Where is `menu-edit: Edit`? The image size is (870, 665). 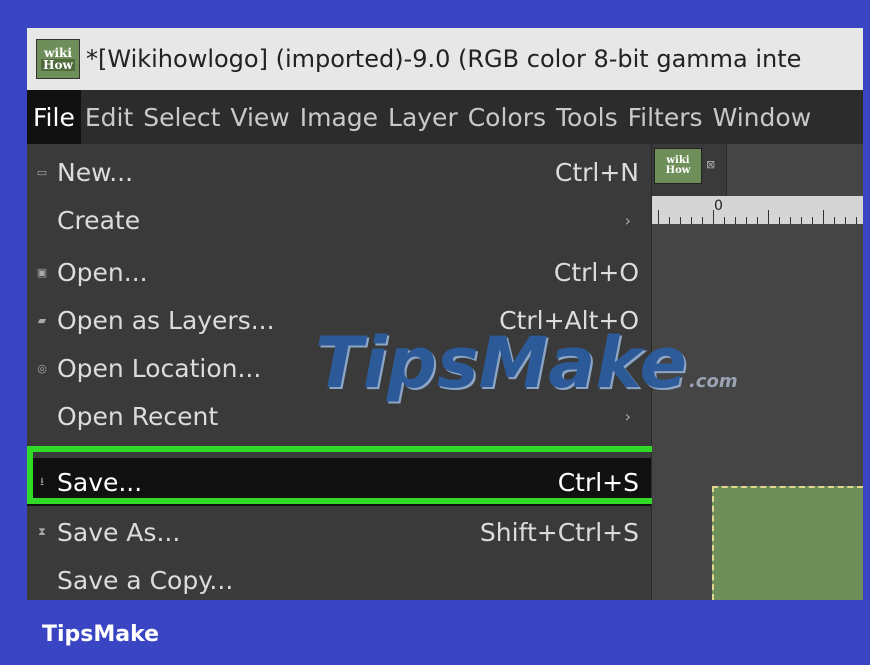 menu-edit: Edit is located at coordinates (110, 117).